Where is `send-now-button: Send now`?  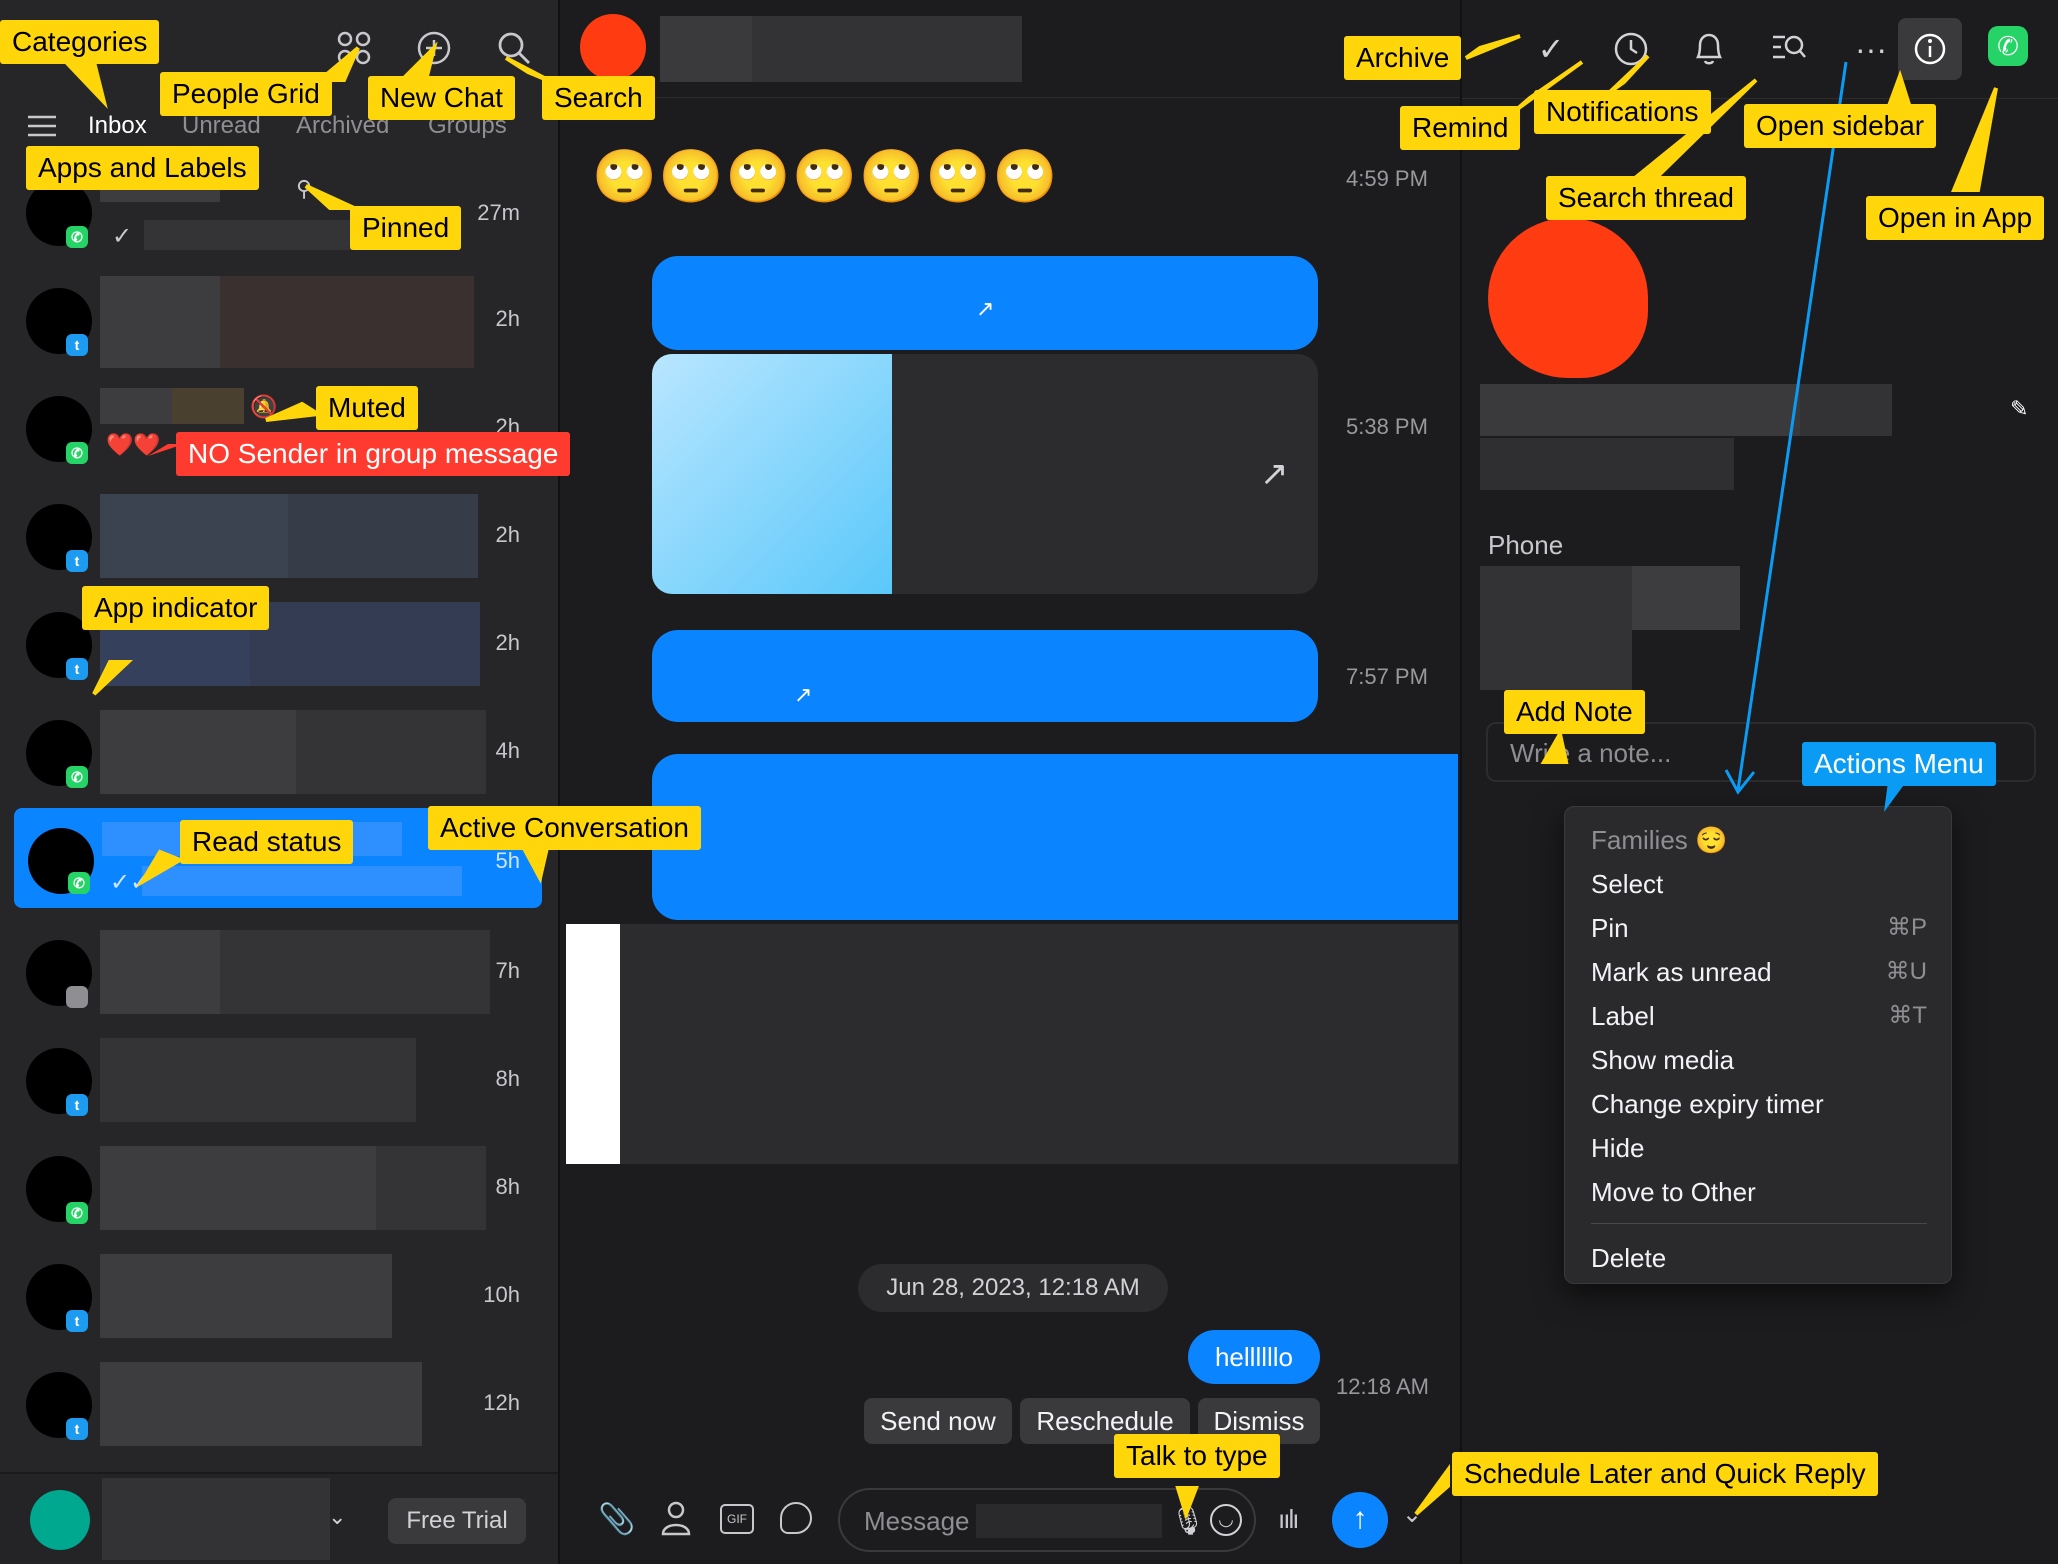
send-now-button: Send now is located at coordinates (938, 1421).